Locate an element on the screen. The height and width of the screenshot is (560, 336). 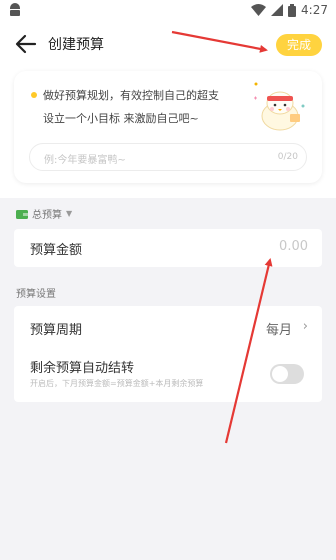
android-icon is located at coordinates (15, 9).